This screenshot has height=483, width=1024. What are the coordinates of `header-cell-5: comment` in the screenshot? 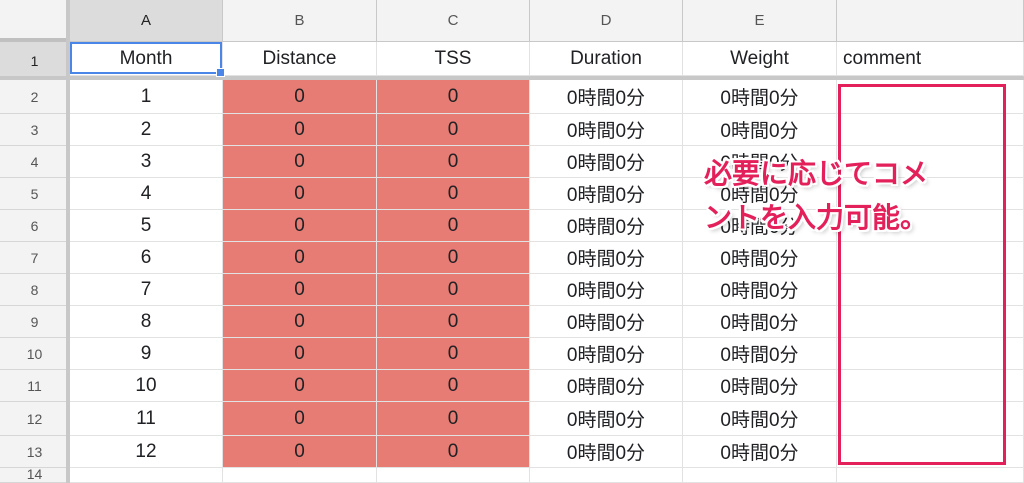 It's located at (930, 59).